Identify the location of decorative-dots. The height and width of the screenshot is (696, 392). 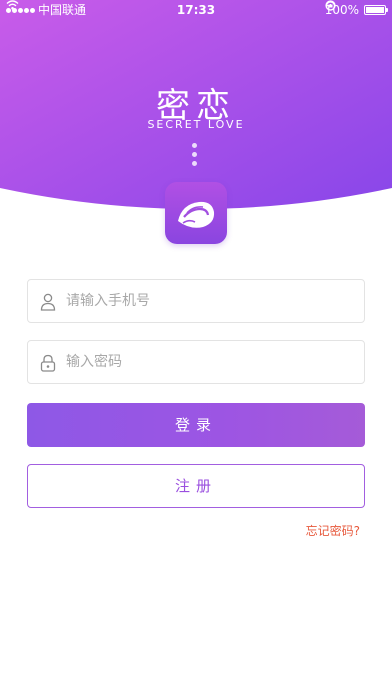
(194, 154).